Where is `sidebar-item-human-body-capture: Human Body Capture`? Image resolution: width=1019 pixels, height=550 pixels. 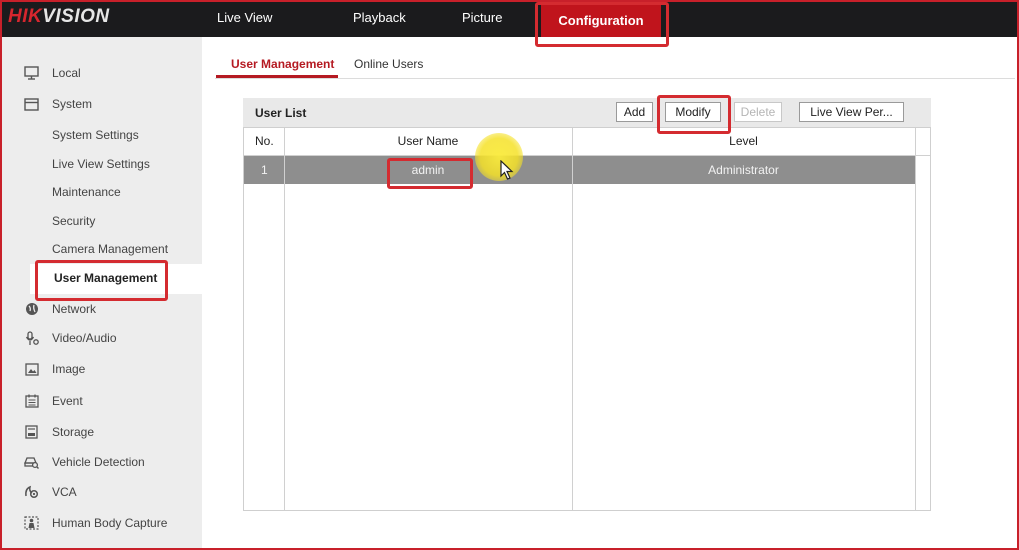
sidebar-item-human-body-capture: Human Body Capture is located at coordinates (101, 523).